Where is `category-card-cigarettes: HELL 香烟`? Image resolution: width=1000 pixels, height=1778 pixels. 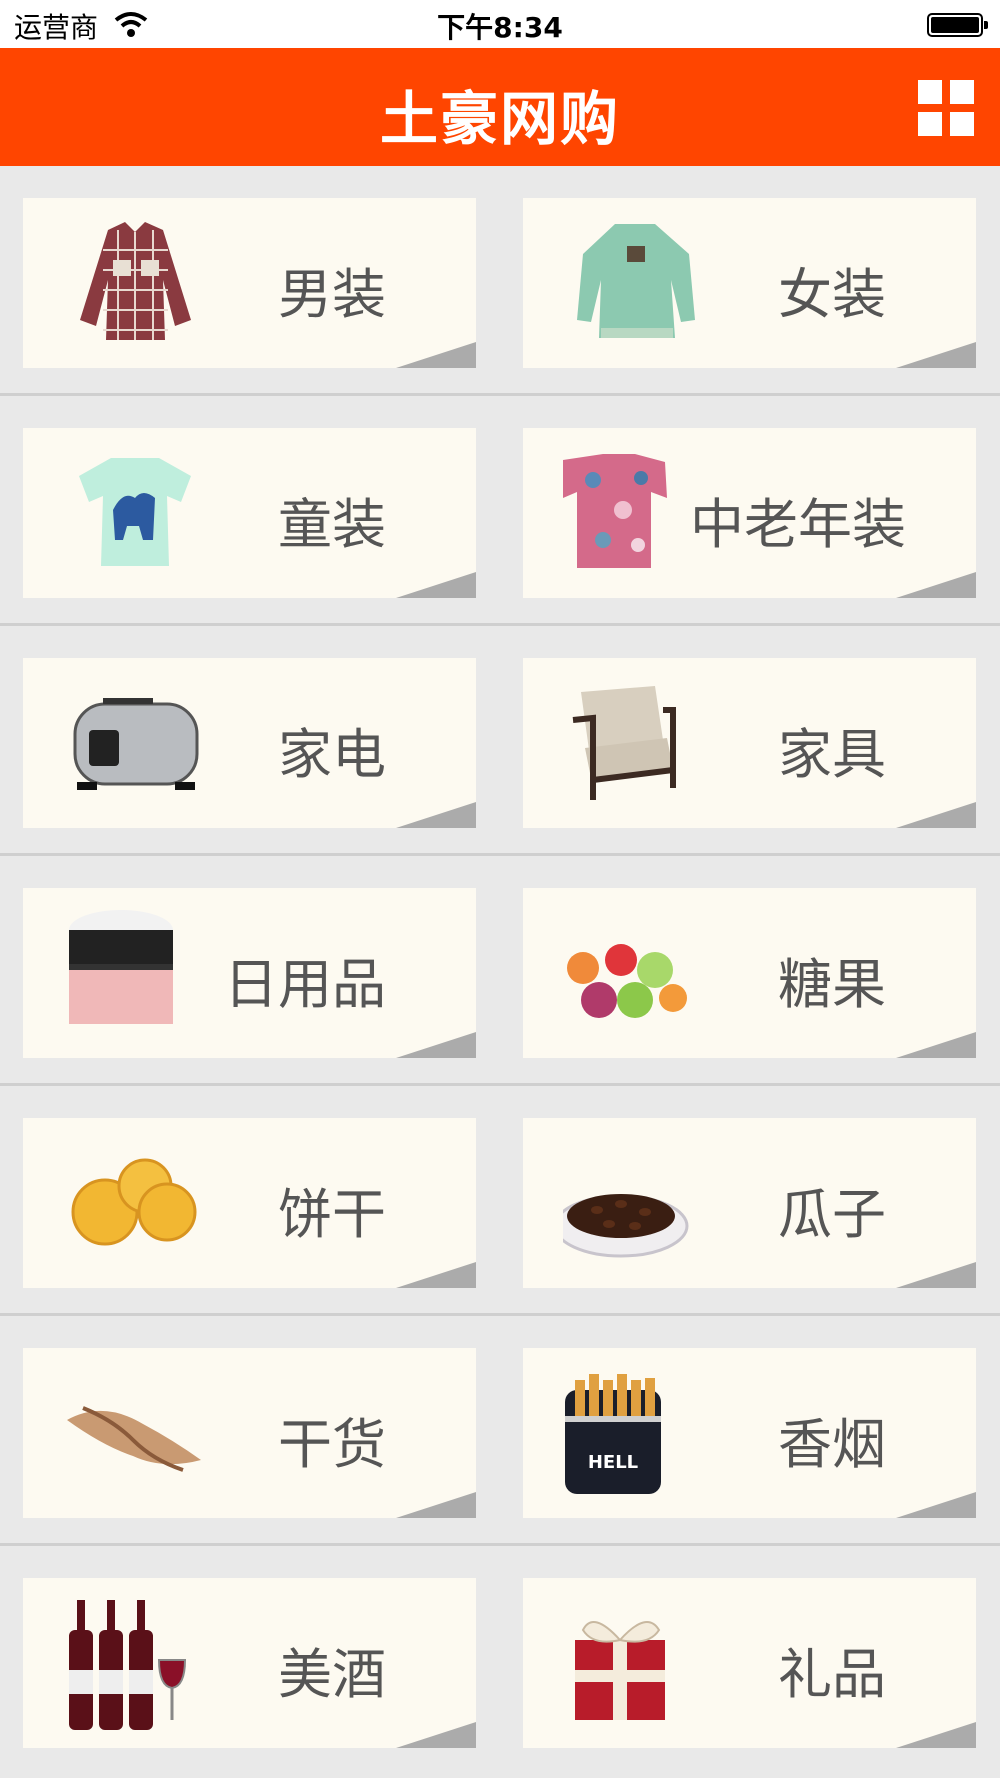
category-card-cigarettes: HELL 香烟 is located at coordinates (749, 1433).